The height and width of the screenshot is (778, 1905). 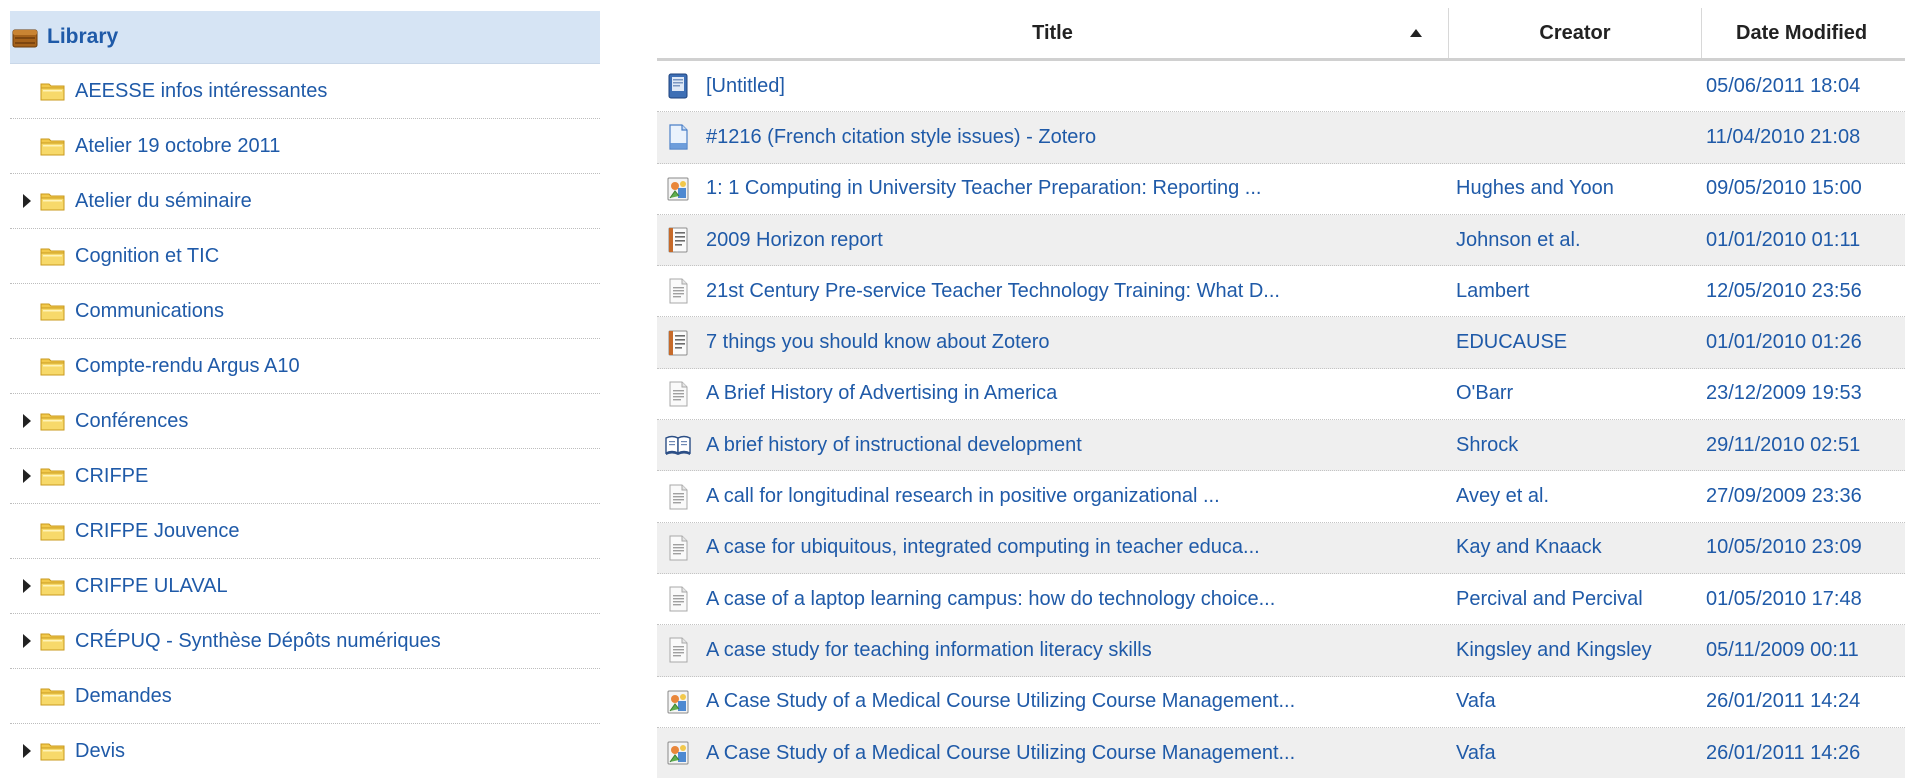 What do you see at coordinates (305, 696) in the screenshot?
I see `collection-item: Demandes` at bounding box center [305, 696].